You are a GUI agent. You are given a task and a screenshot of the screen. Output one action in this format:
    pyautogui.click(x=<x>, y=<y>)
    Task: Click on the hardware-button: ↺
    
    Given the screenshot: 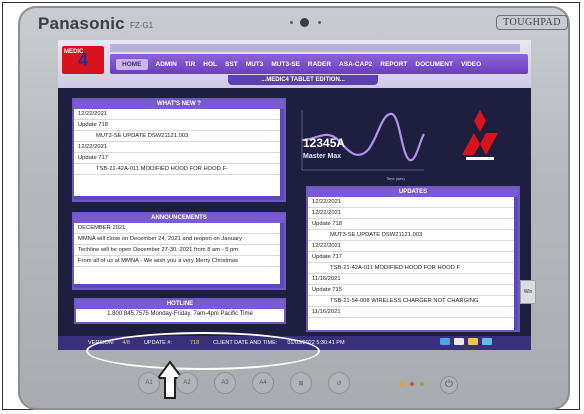 What is the action you would take?
    pyautogui.click(x=339, y=383)
    